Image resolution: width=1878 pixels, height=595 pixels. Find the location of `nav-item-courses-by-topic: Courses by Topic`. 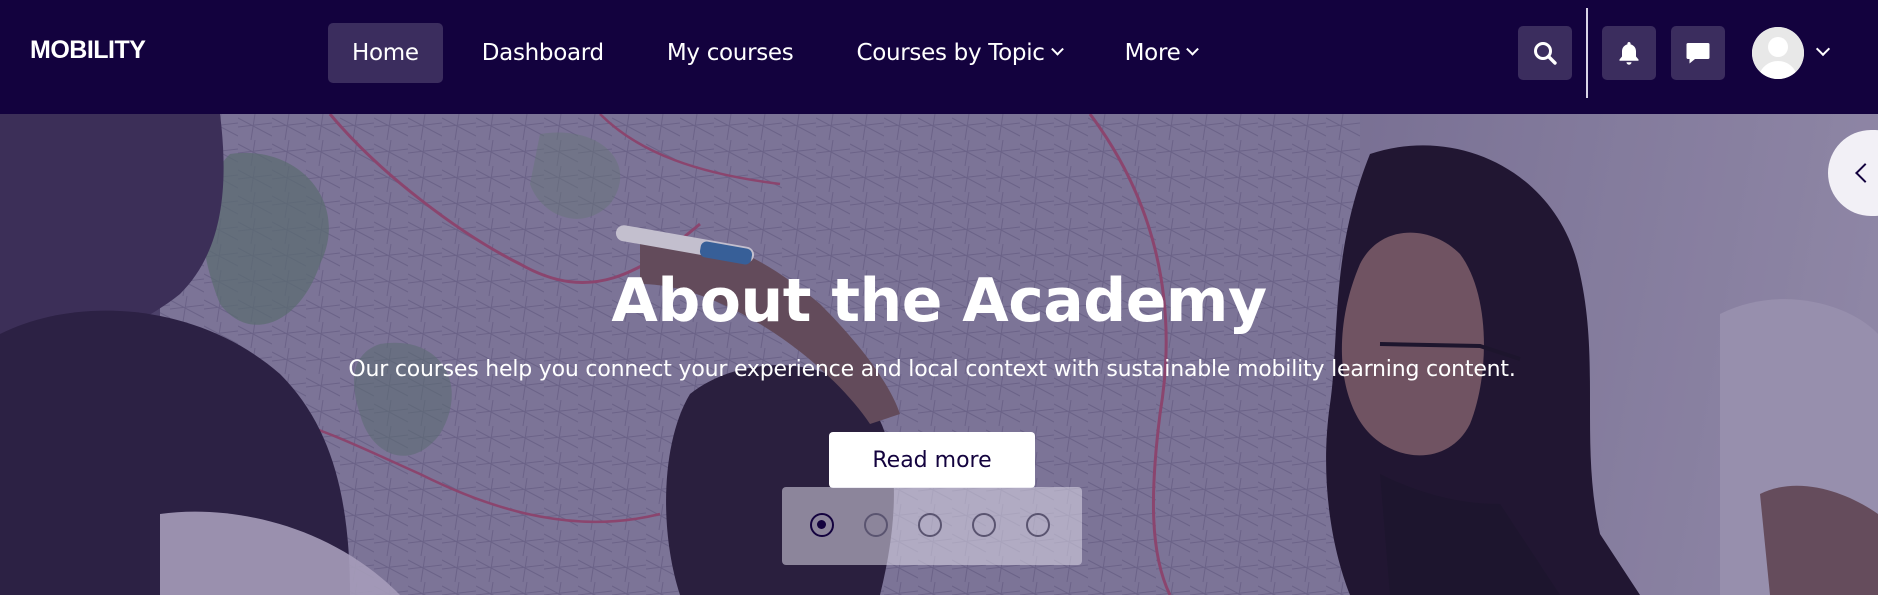

nav-item-courses-by-topic: Courses by Topic is located at coordinates (958, 53).